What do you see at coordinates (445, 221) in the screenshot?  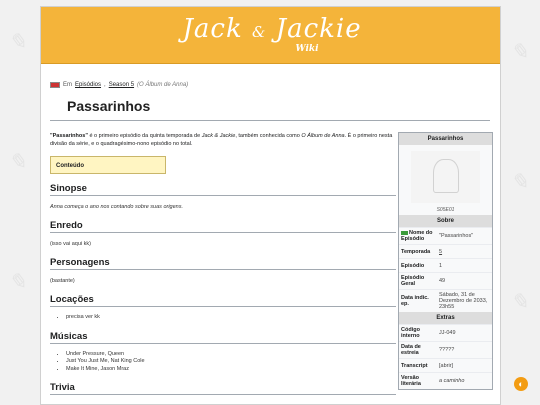 I see `infobox-section-about: Sobre` at bounding box center [445, 221].